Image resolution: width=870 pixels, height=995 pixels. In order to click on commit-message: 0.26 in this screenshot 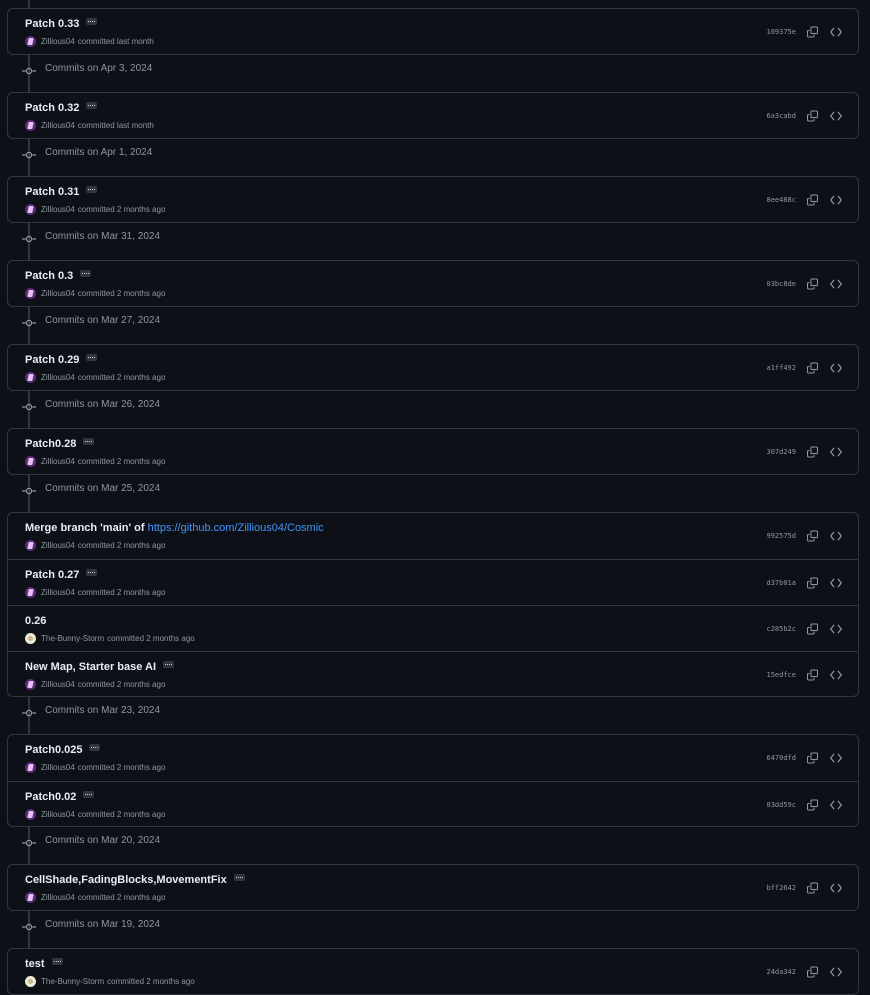, I will do `click(35, 621)`.